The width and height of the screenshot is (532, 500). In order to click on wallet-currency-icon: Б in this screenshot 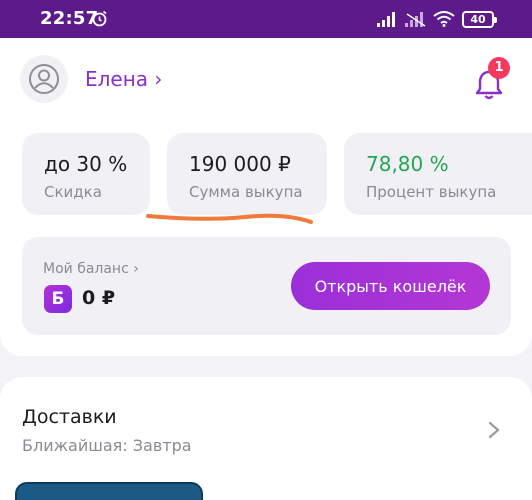, I will do `click(58, 299)`.